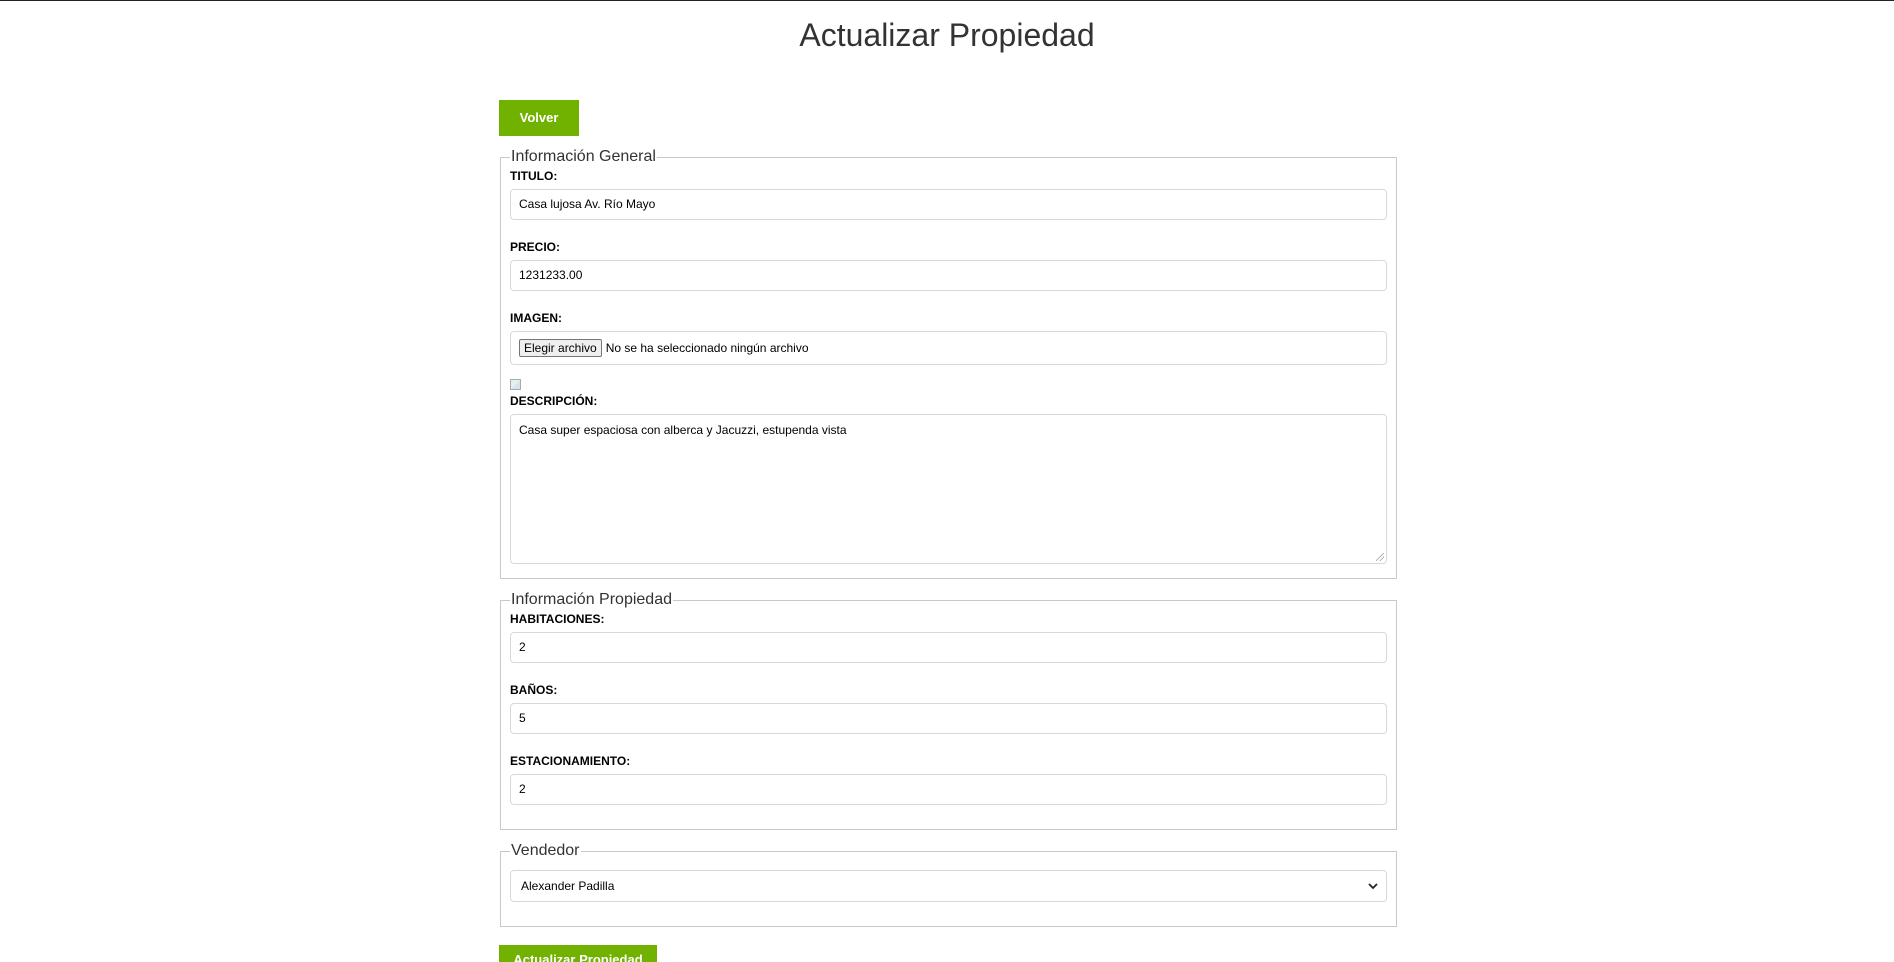  I want to click on description-label: DESCRIPCIÓN:, so click(554, 401).